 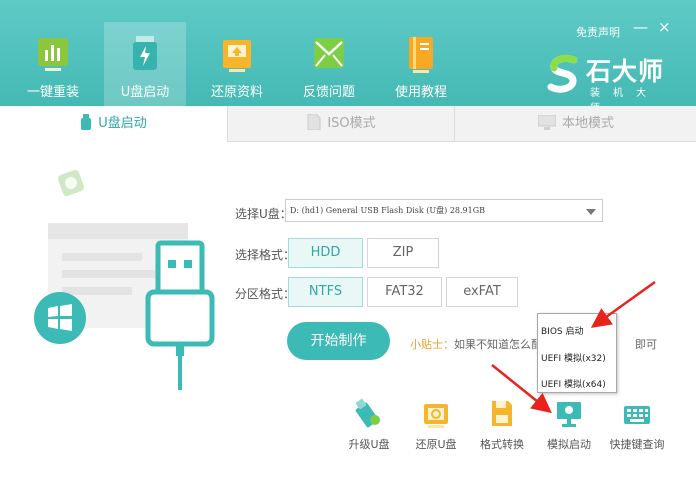 What do you see at coordinates (237, 56) in the screenshot?
I see `restore-box-icon` at bounding box center [237, 56].